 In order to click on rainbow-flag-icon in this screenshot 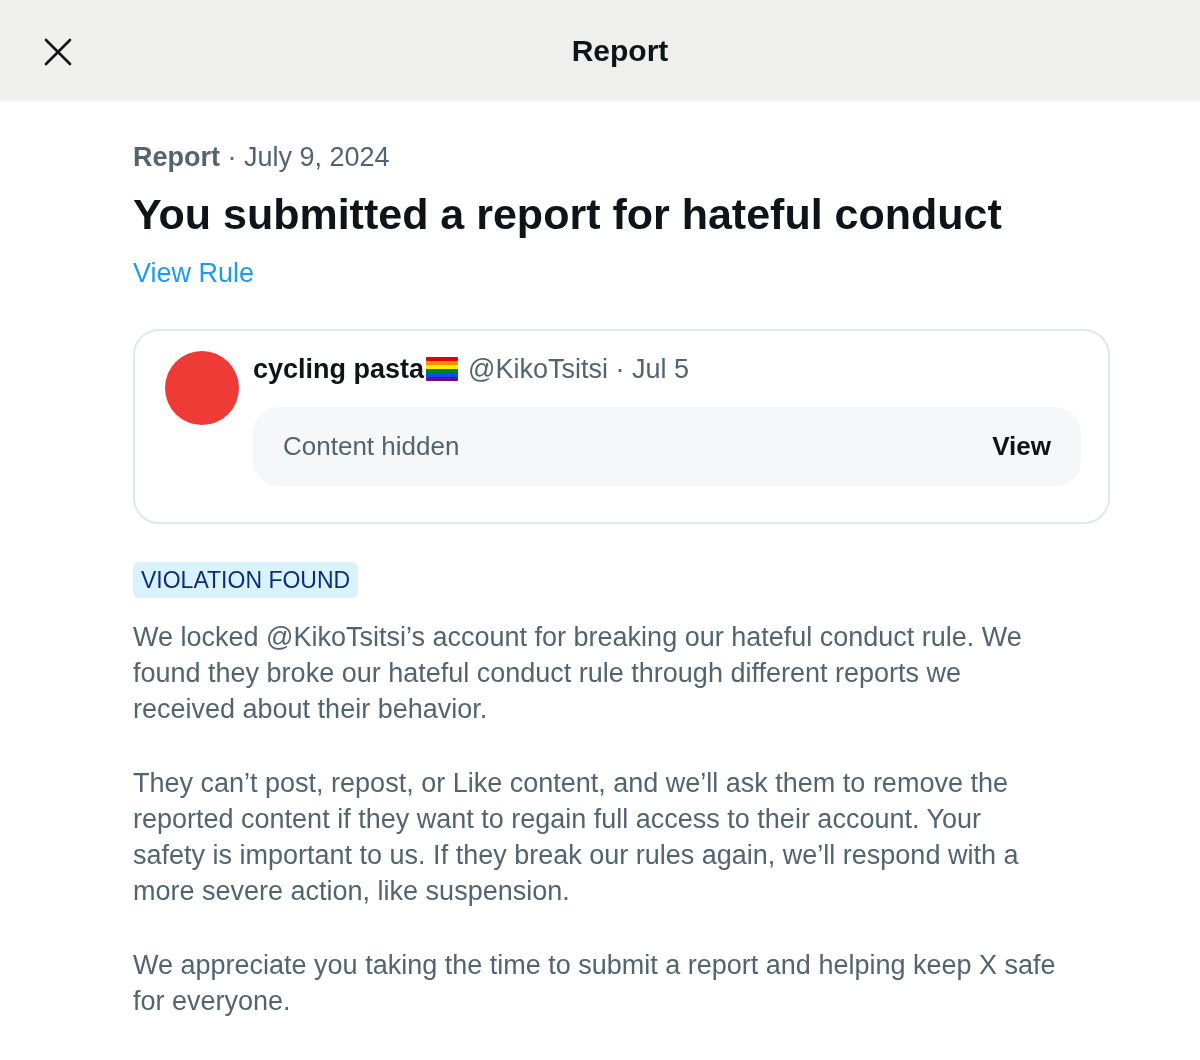, I will do `click(442, 369)`.